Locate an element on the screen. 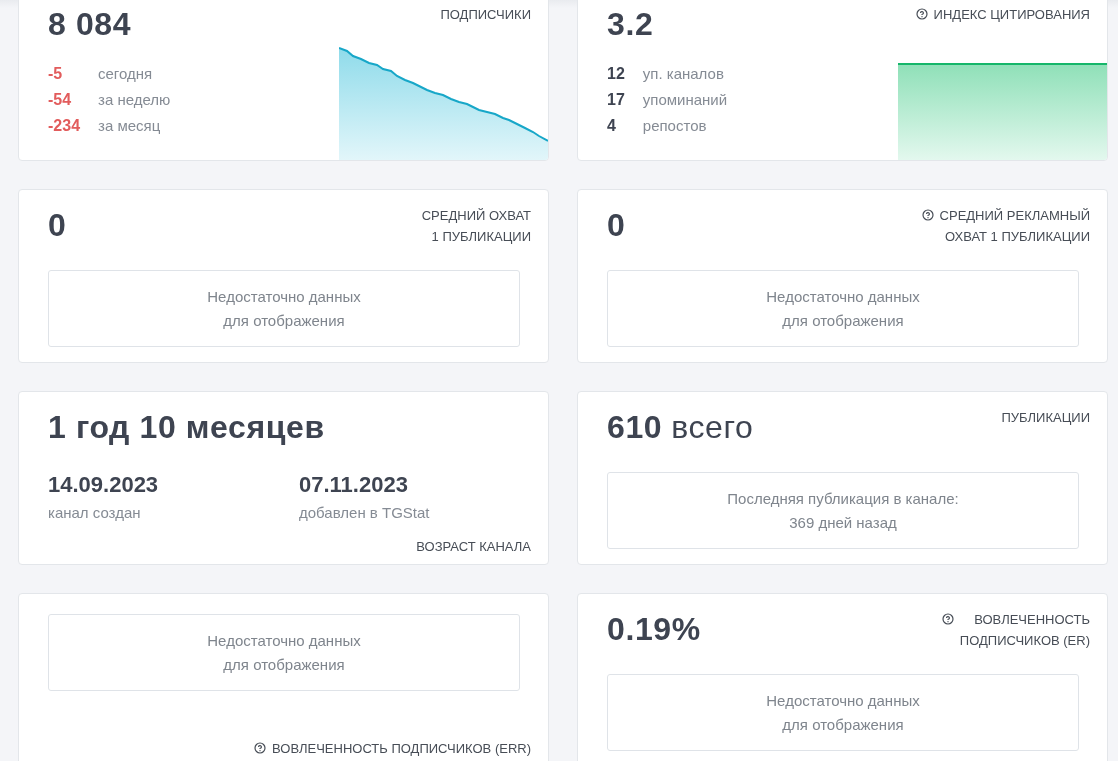  change-value: -234 is located at coordinates (64, 126).